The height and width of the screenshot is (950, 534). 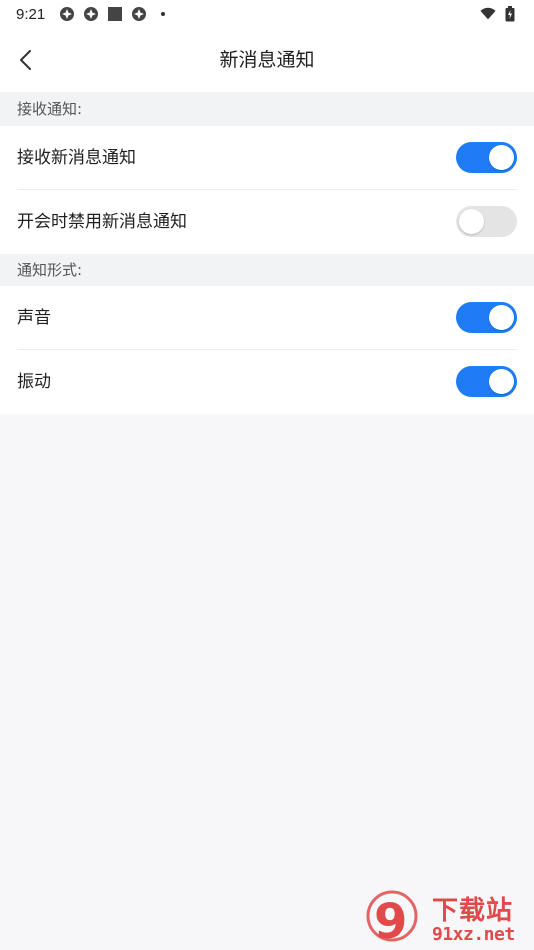 I want to click on status-icons-right, so click(x=499, y=14).